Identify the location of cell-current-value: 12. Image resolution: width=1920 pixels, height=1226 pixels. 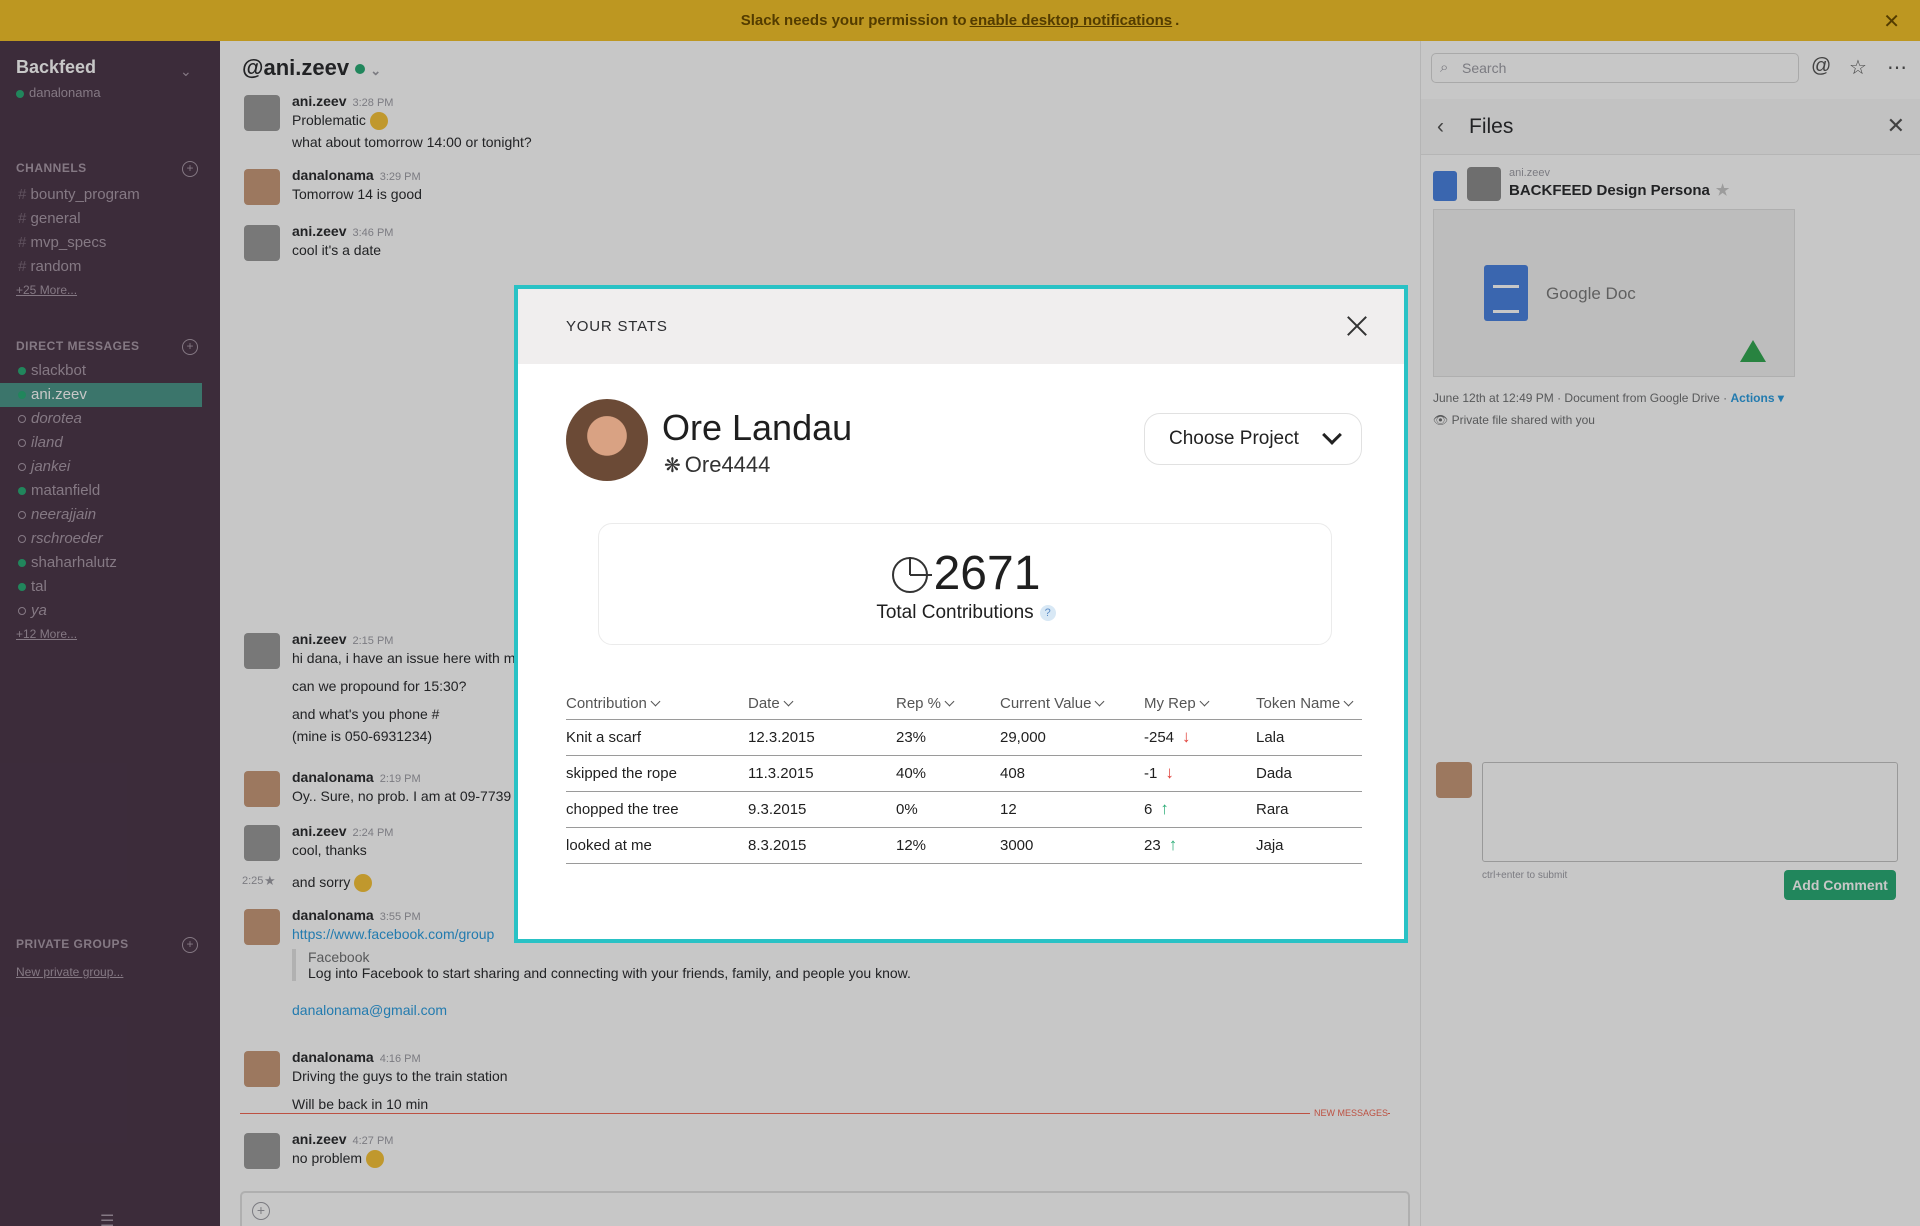
(1072, 809).